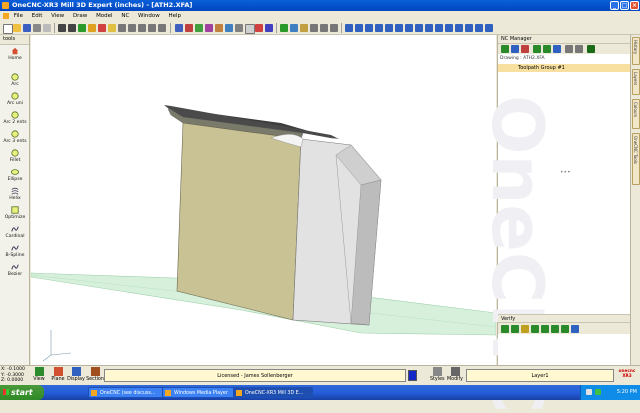 The width and height of the screenshot is (640, 413). I want to click on zoom-prev-icon, so click(162, 28).